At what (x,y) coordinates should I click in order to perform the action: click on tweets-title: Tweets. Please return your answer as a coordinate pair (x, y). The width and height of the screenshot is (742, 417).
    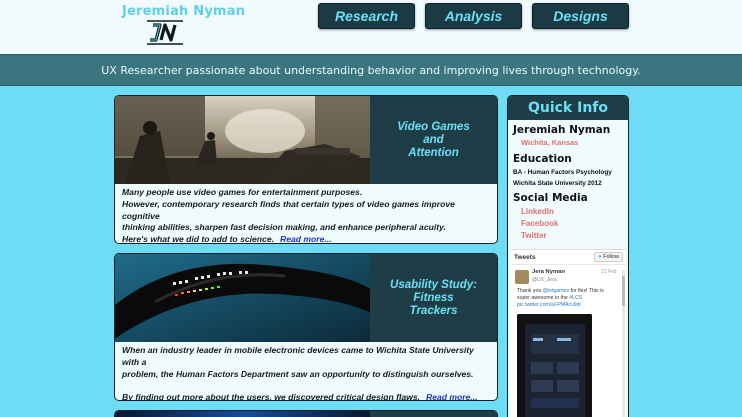
    Looking at the image, I should click on (525, 257).